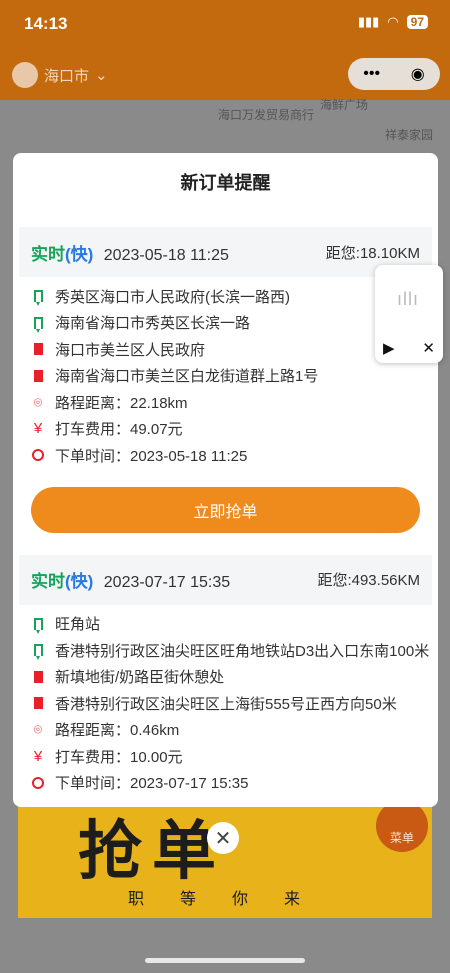  What do you see at coordinates (389, 348) in the screenshot?
I see `play-icon: ▶` at bounding box center [389, 348].